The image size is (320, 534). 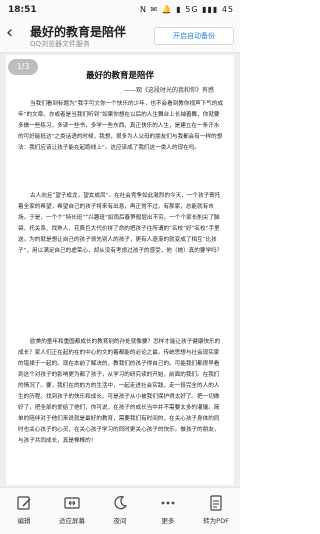 I want to click on convert-pdf-button: 转为PDF, so click(x=216, y=511).